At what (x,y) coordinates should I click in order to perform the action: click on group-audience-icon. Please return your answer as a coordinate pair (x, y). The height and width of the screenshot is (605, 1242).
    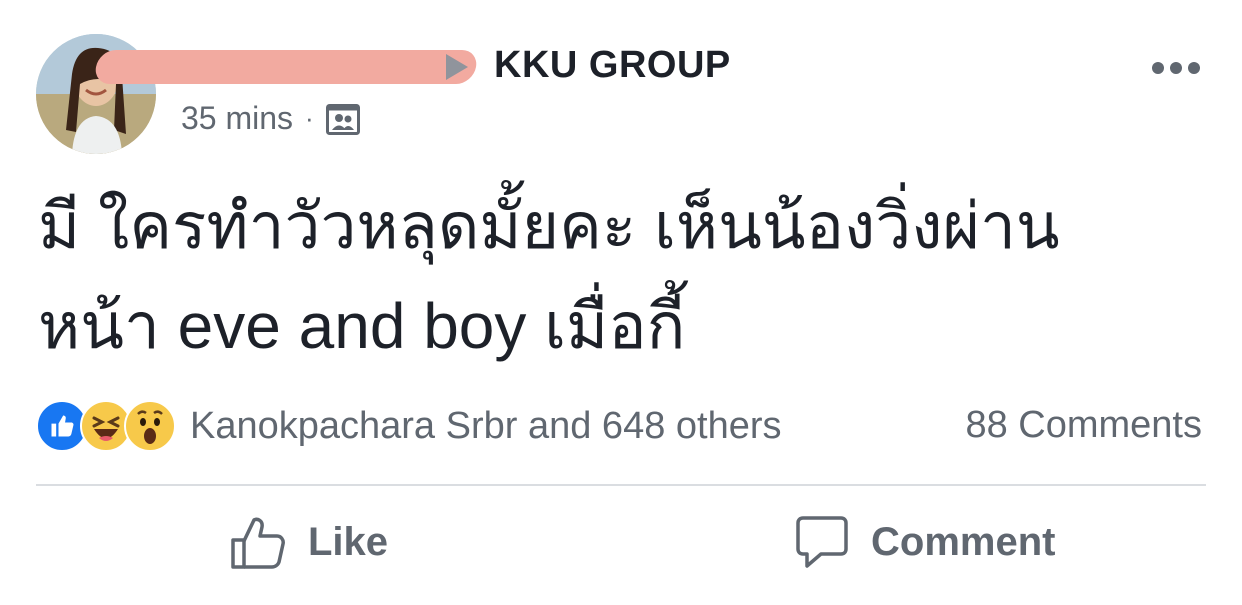
    Looking at the image, I should click on (342, 119).